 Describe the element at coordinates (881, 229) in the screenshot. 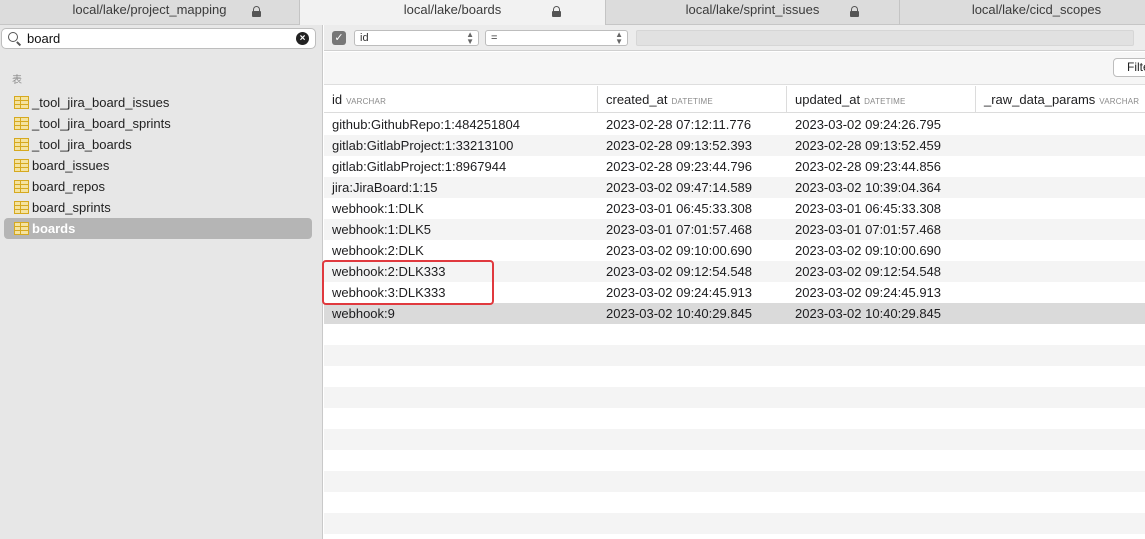

I see `cell-updated-at: 2023-03-01 07:01:57.468` at that location.